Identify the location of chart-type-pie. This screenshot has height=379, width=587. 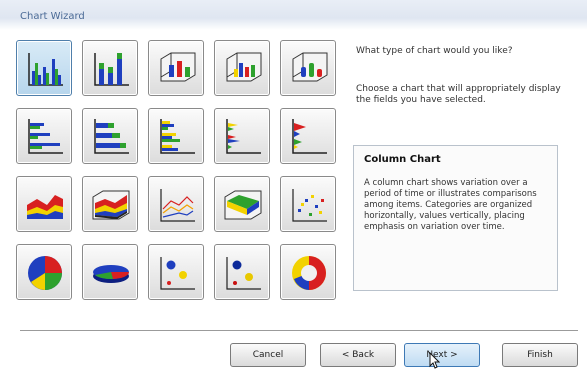
(44, 272).